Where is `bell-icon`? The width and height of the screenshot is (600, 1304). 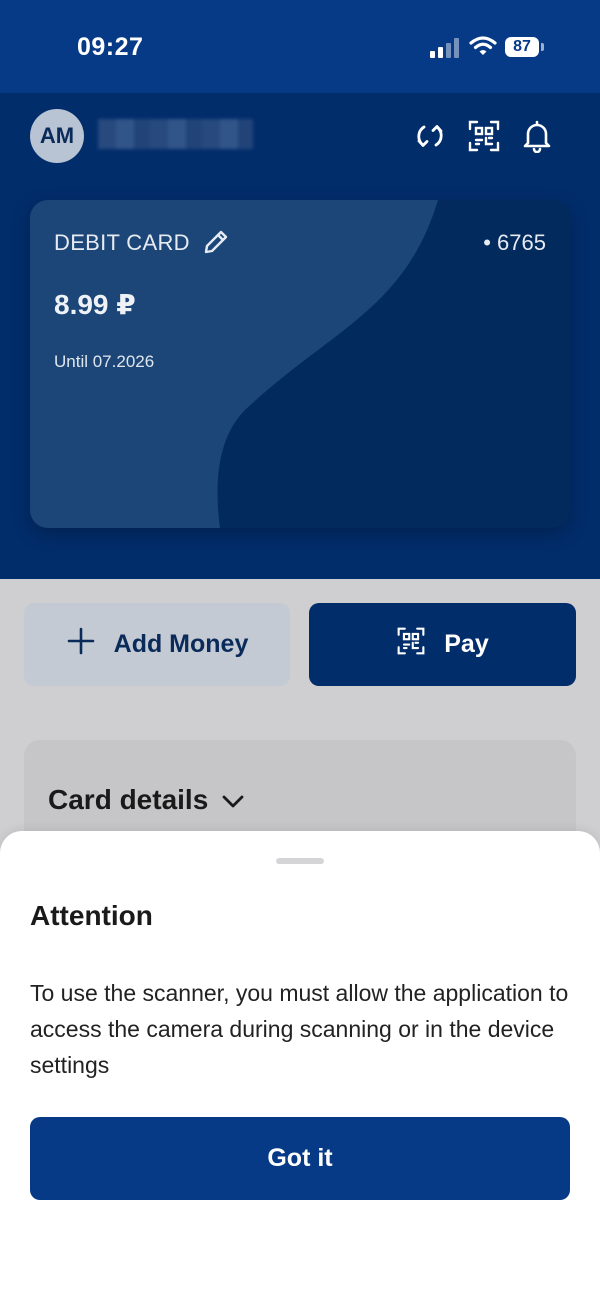 bell-icon is located at coordinates (537, 136).